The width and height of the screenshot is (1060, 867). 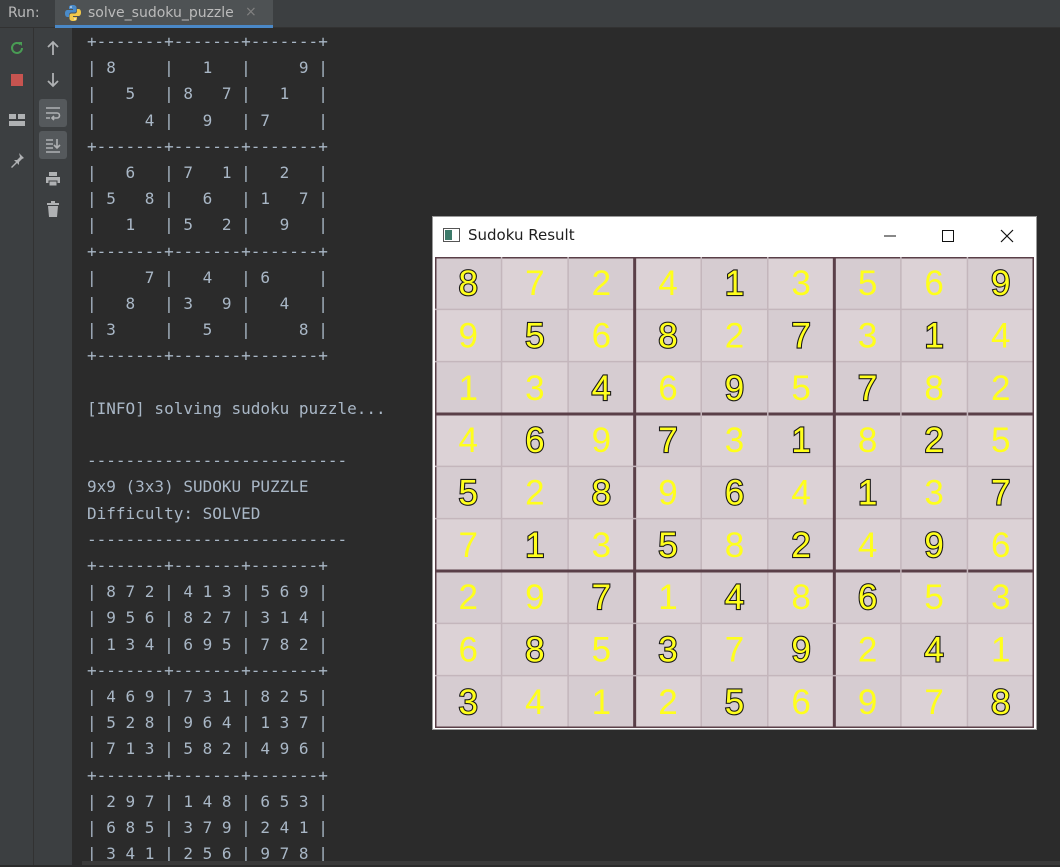 I want to click on given-digit: 5, so click(x=468, y=493).